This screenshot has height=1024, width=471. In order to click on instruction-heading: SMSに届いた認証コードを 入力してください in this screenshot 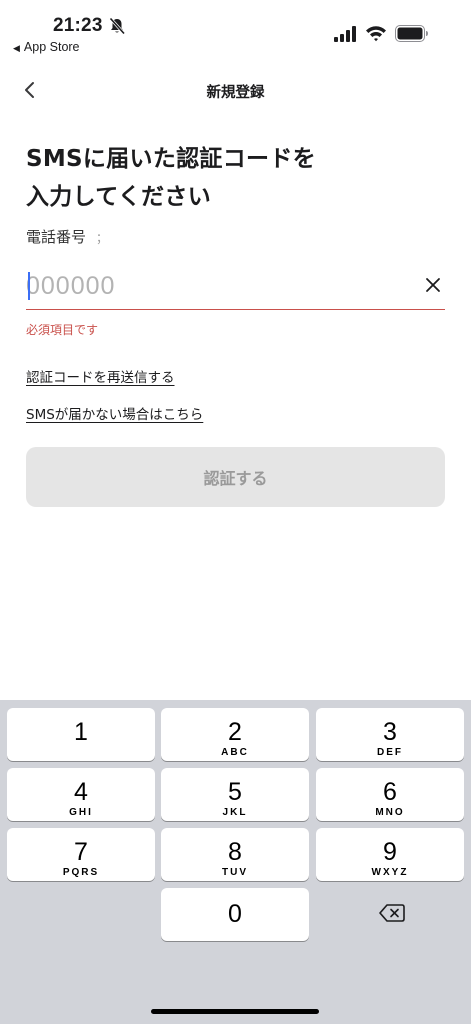, I will do `click(236, 178)`.